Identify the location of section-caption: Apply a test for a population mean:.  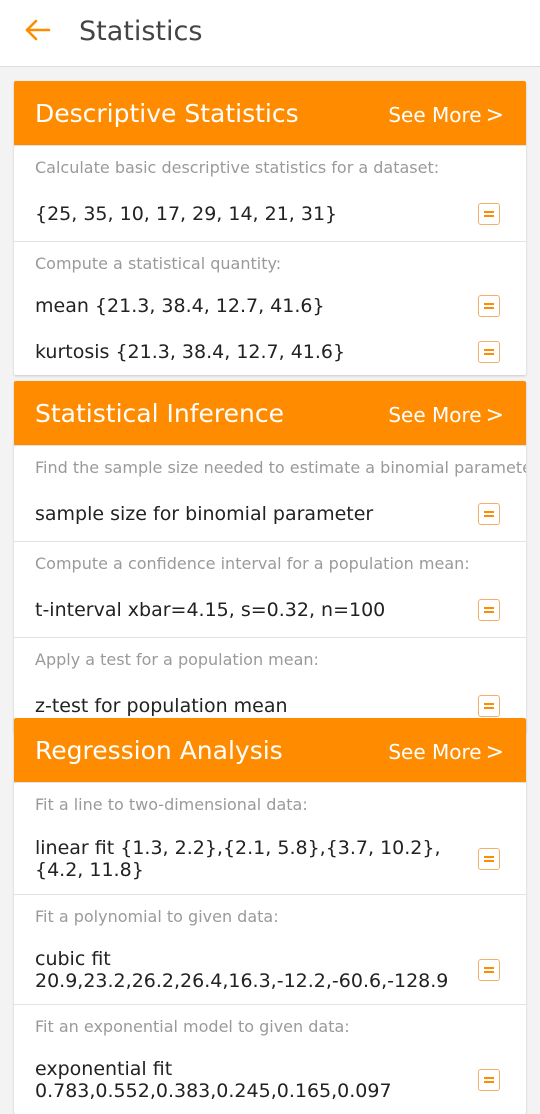
(177, 659).